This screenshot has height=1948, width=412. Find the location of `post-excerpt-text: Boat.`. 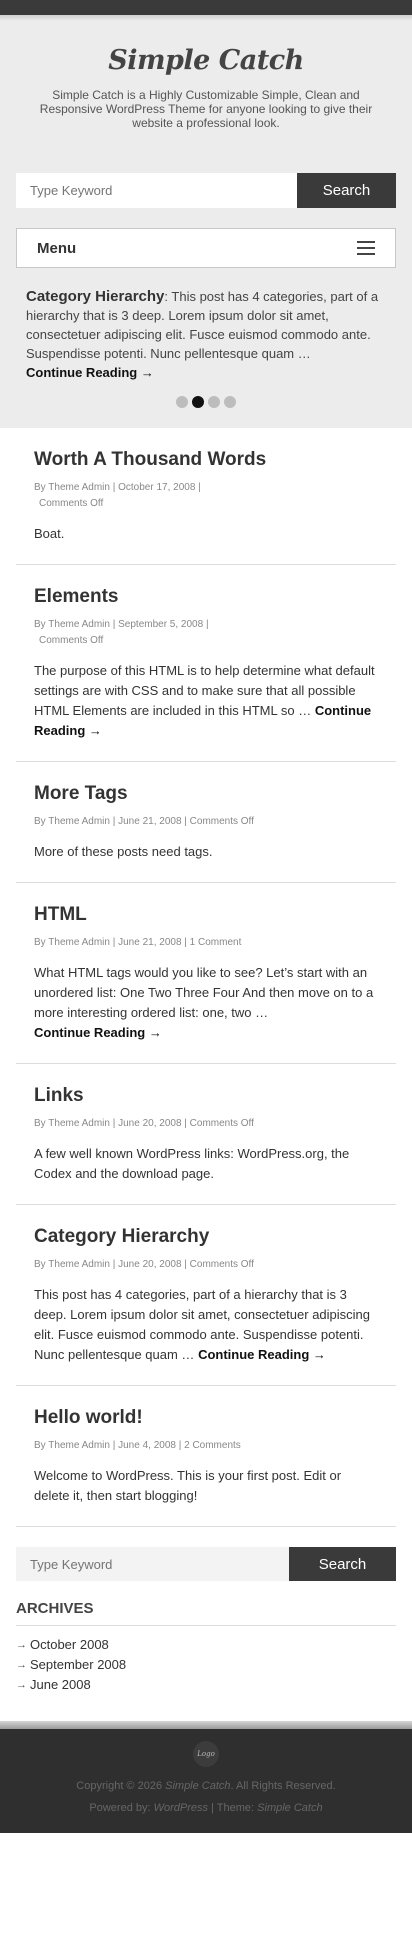

post-excerpt-text: Boat. is located at coordinates (49, 533).